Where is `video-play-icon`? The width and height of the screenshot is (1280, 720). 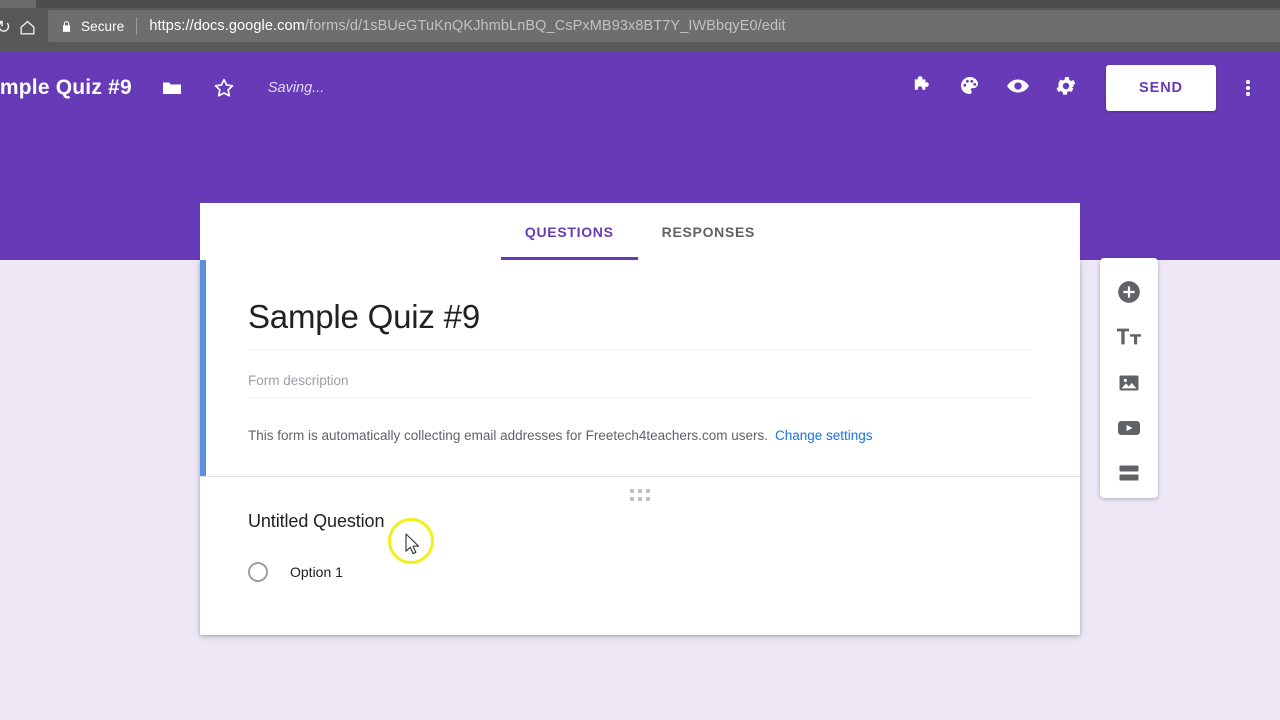 video-play-icon is located at coordinates (1129, 430).